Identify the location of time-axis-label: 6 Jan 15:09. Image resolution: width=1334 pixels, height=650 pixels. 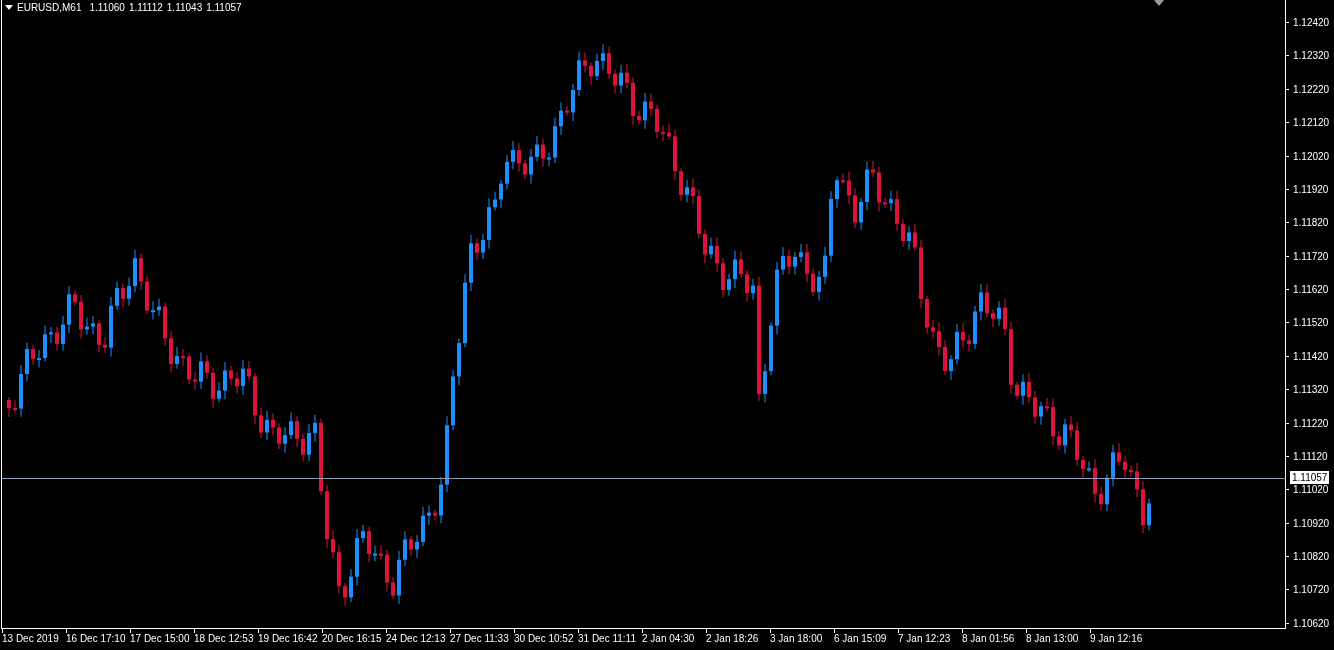
(866, 639).